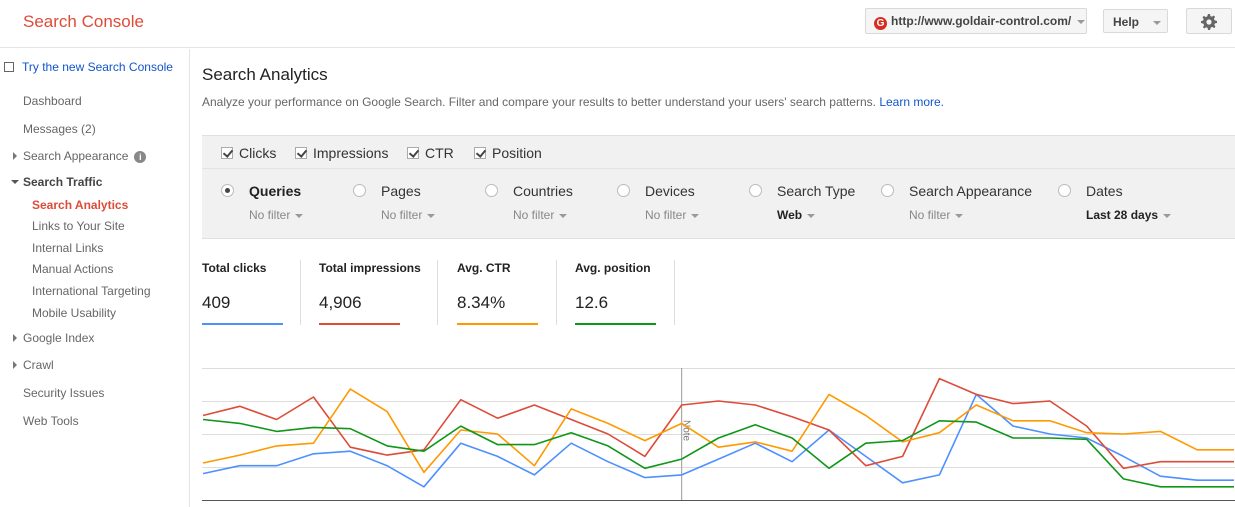 The width and height of the screenshot is (1235, 507). Describe the element at coordinates (1104, 191) in the screenshot. I see `dimension-label: Dates` at that location.